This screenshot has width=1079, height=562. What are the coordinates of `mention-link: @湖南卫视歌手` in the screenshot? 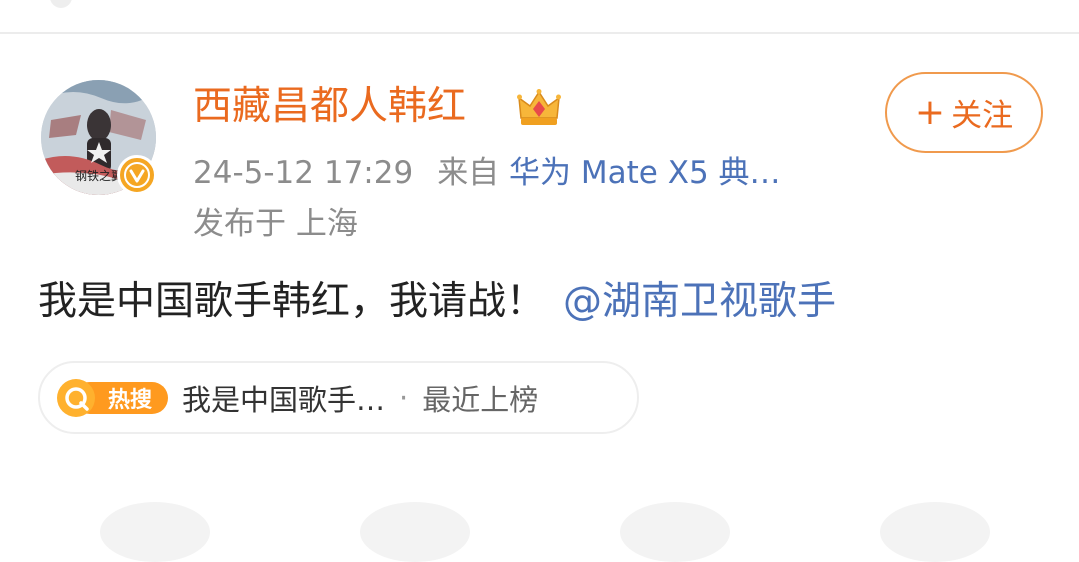 It's located at (699, 301).